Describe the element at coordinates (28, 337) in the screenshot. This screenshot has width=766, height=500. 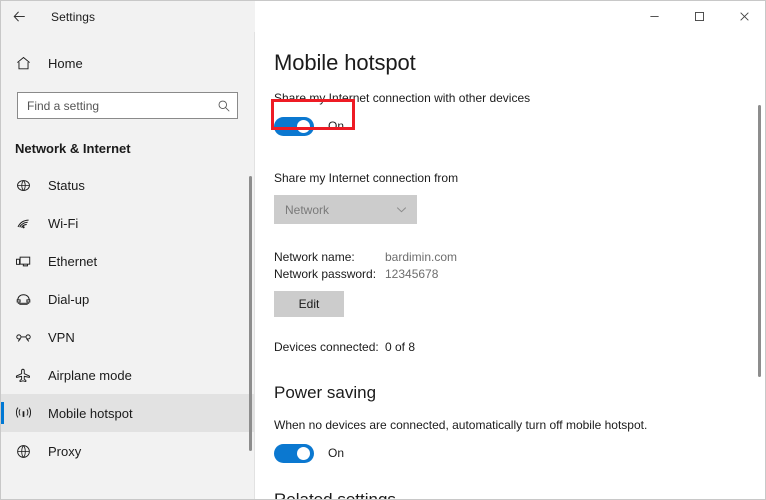
I see `vpn-icon` at that location.